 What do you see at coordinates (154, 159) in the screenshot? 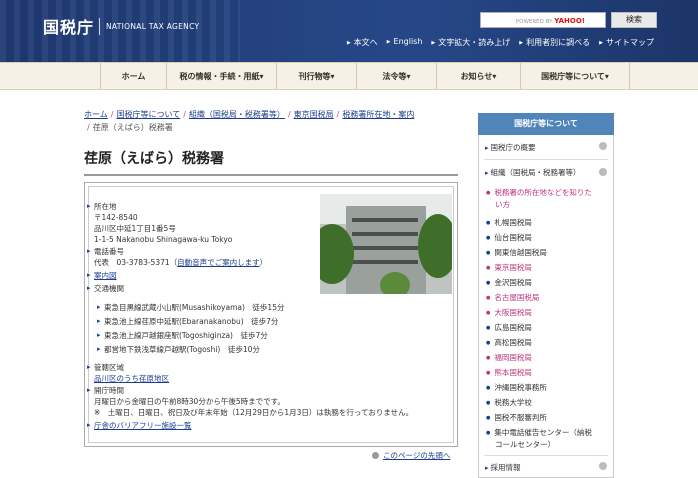
I see `page-title: 荏原（えばら）税務署` at bounding box center [154, 159].